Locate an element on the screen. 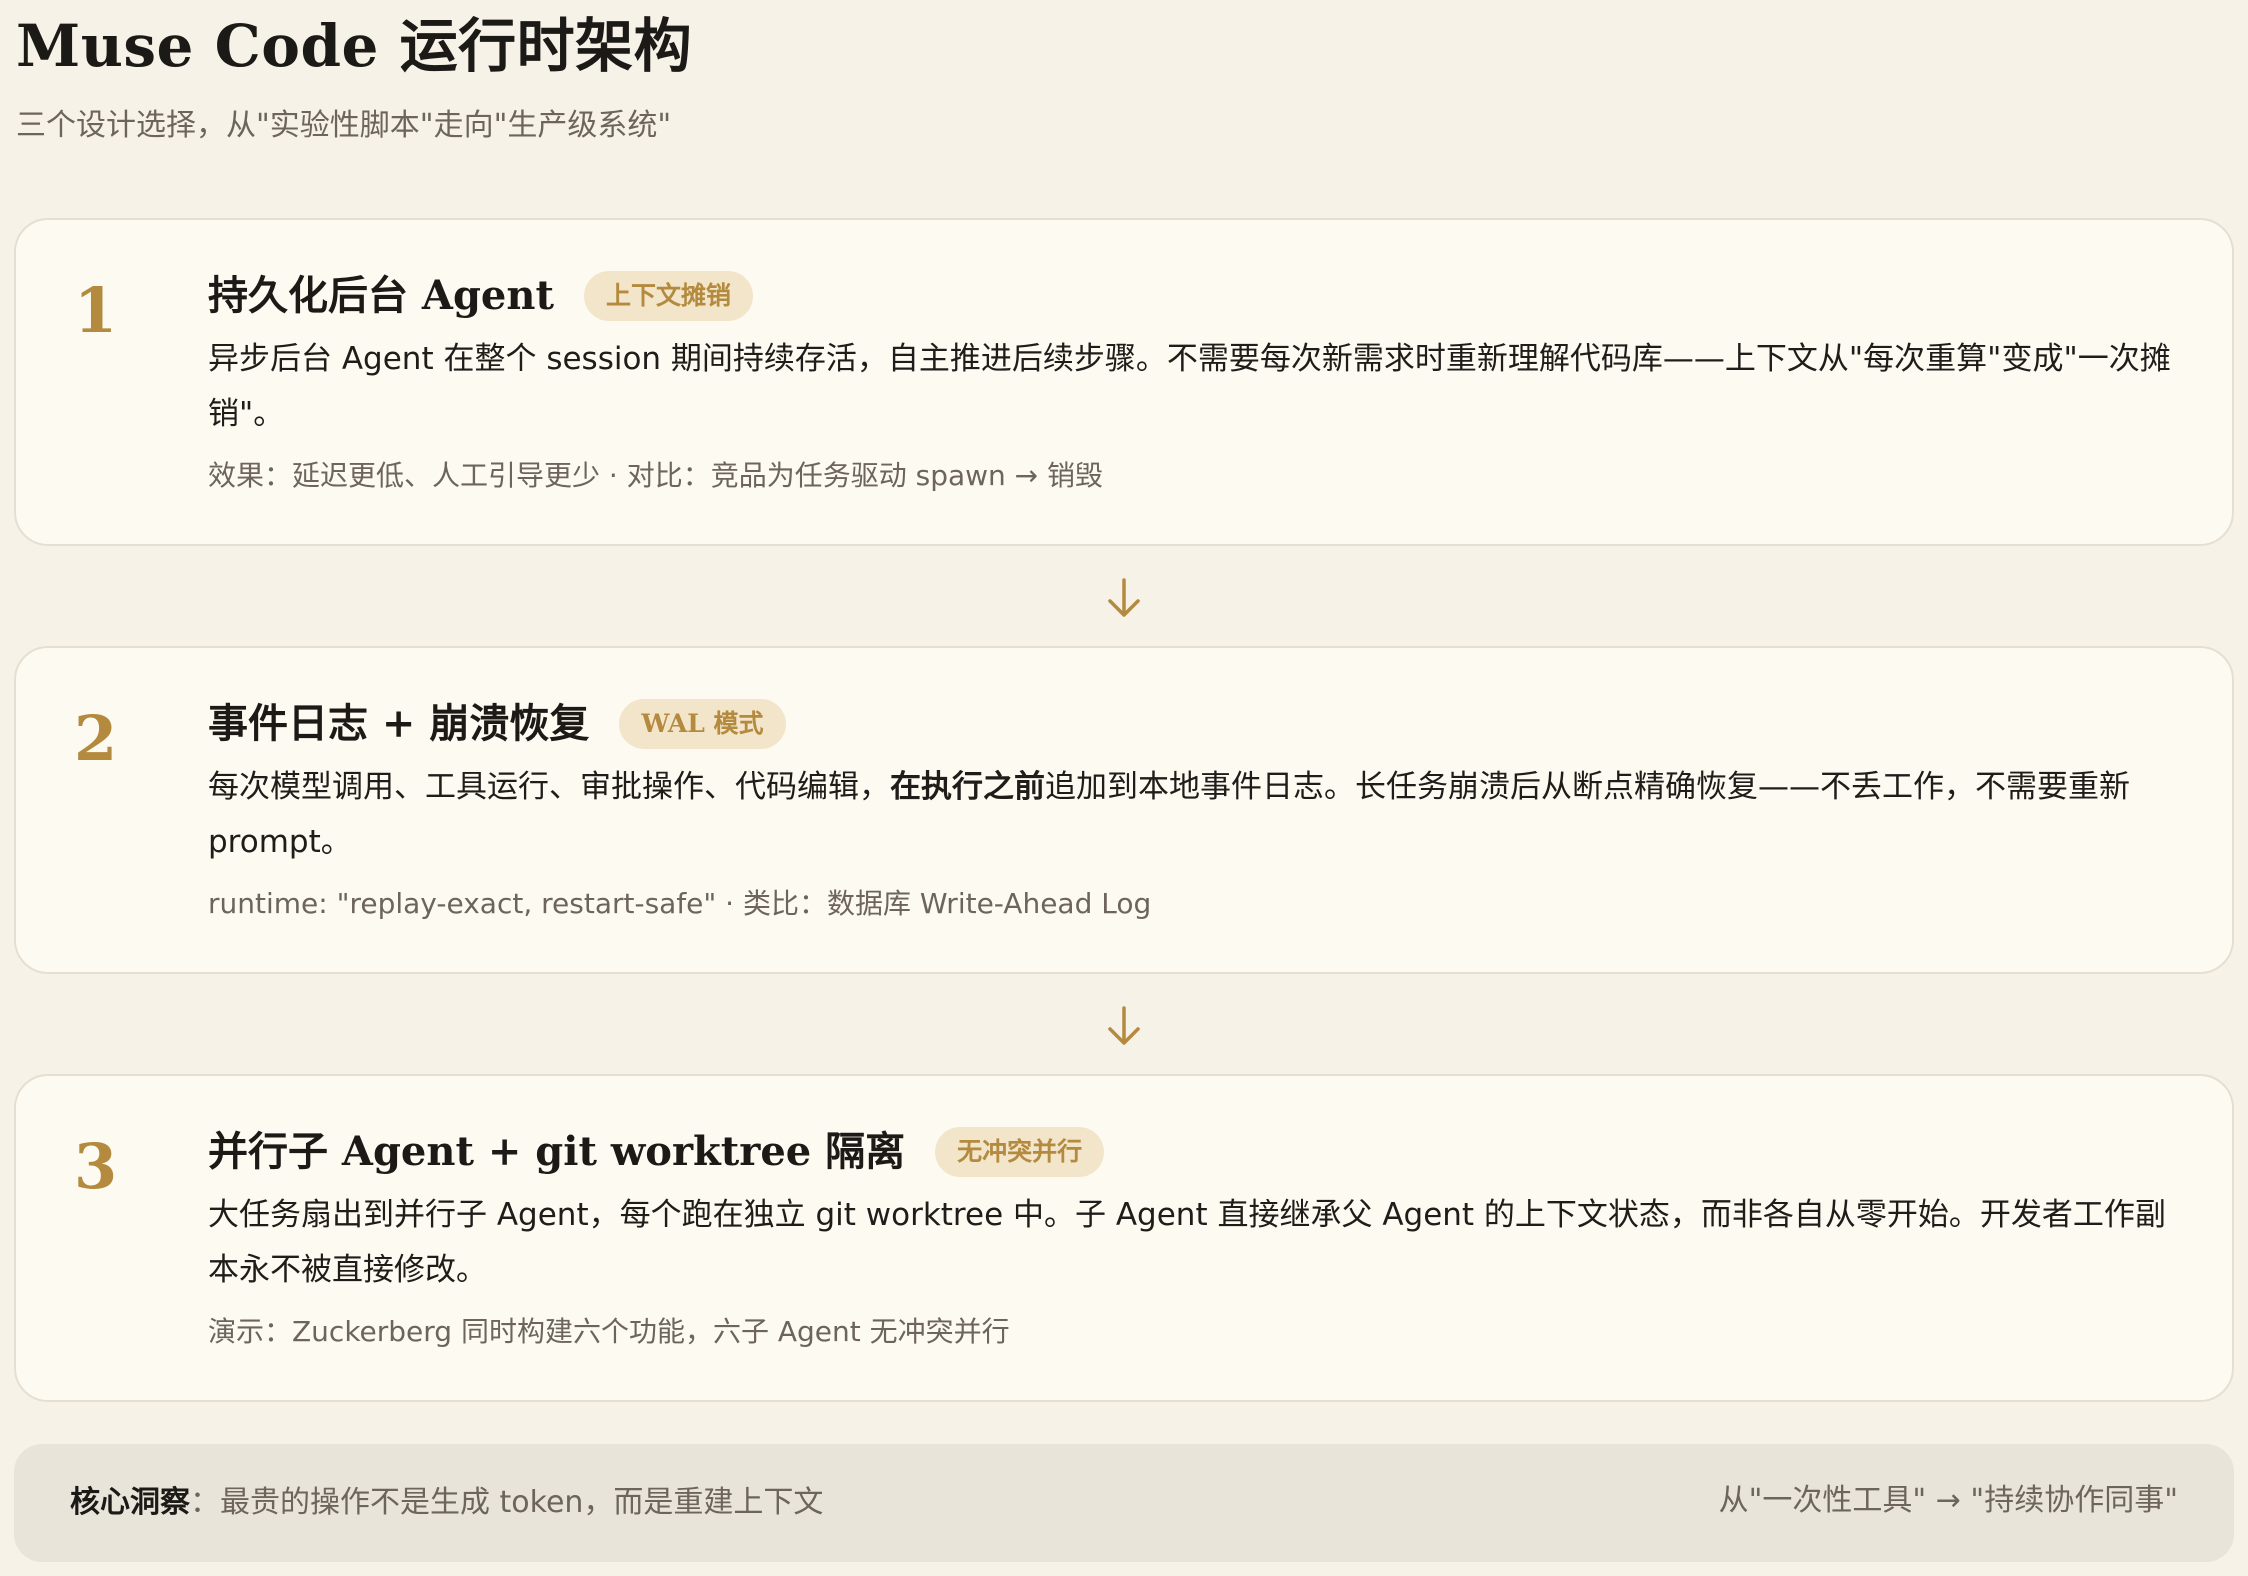 The height and width of the screenshot is (1576, 2248). page-subtitle: 三个设计选择，从"实验性脚本"走向"生产级系统" is located at coordinates (344, 125).